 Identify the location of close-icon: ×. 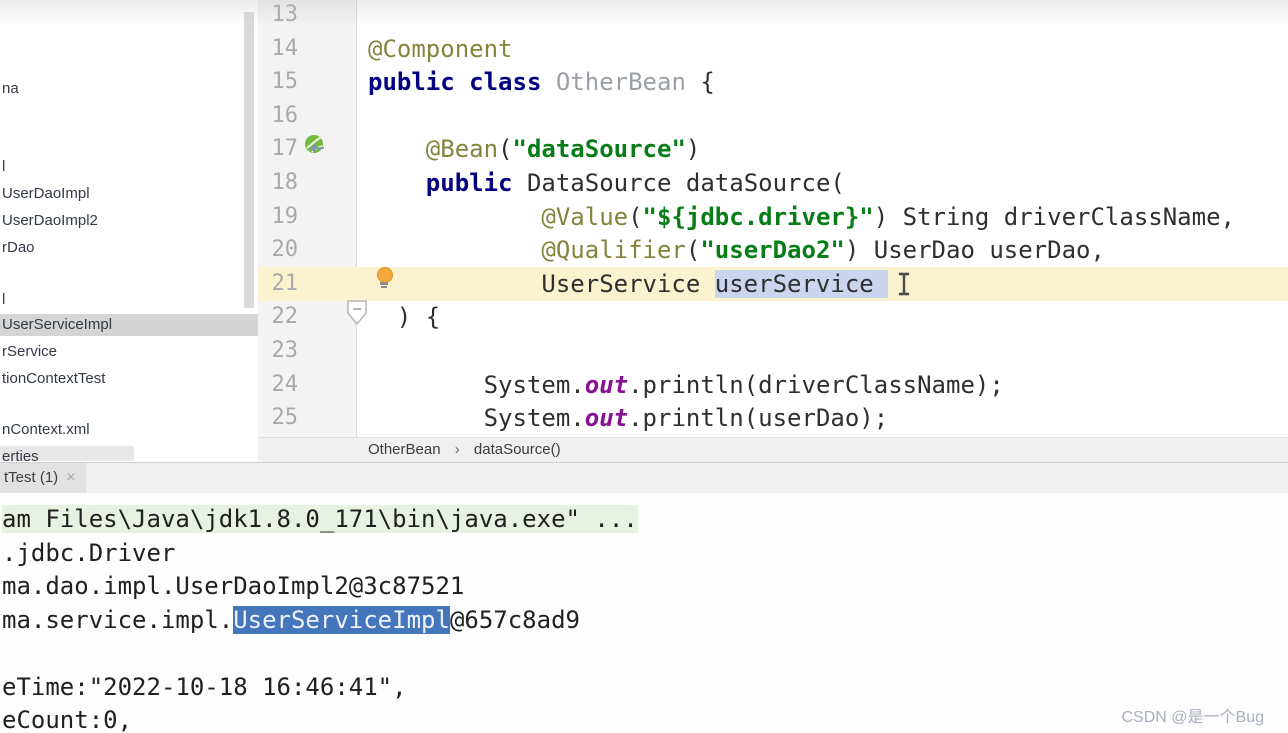
(70, 478).